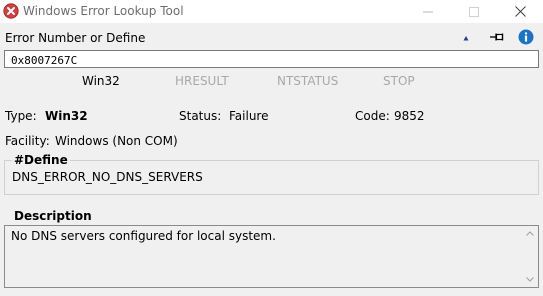 This screenshot has height=296, width=543. Describe the element at coordinates (497, 37) in the screenshot. I see `pin-icon` at that location.